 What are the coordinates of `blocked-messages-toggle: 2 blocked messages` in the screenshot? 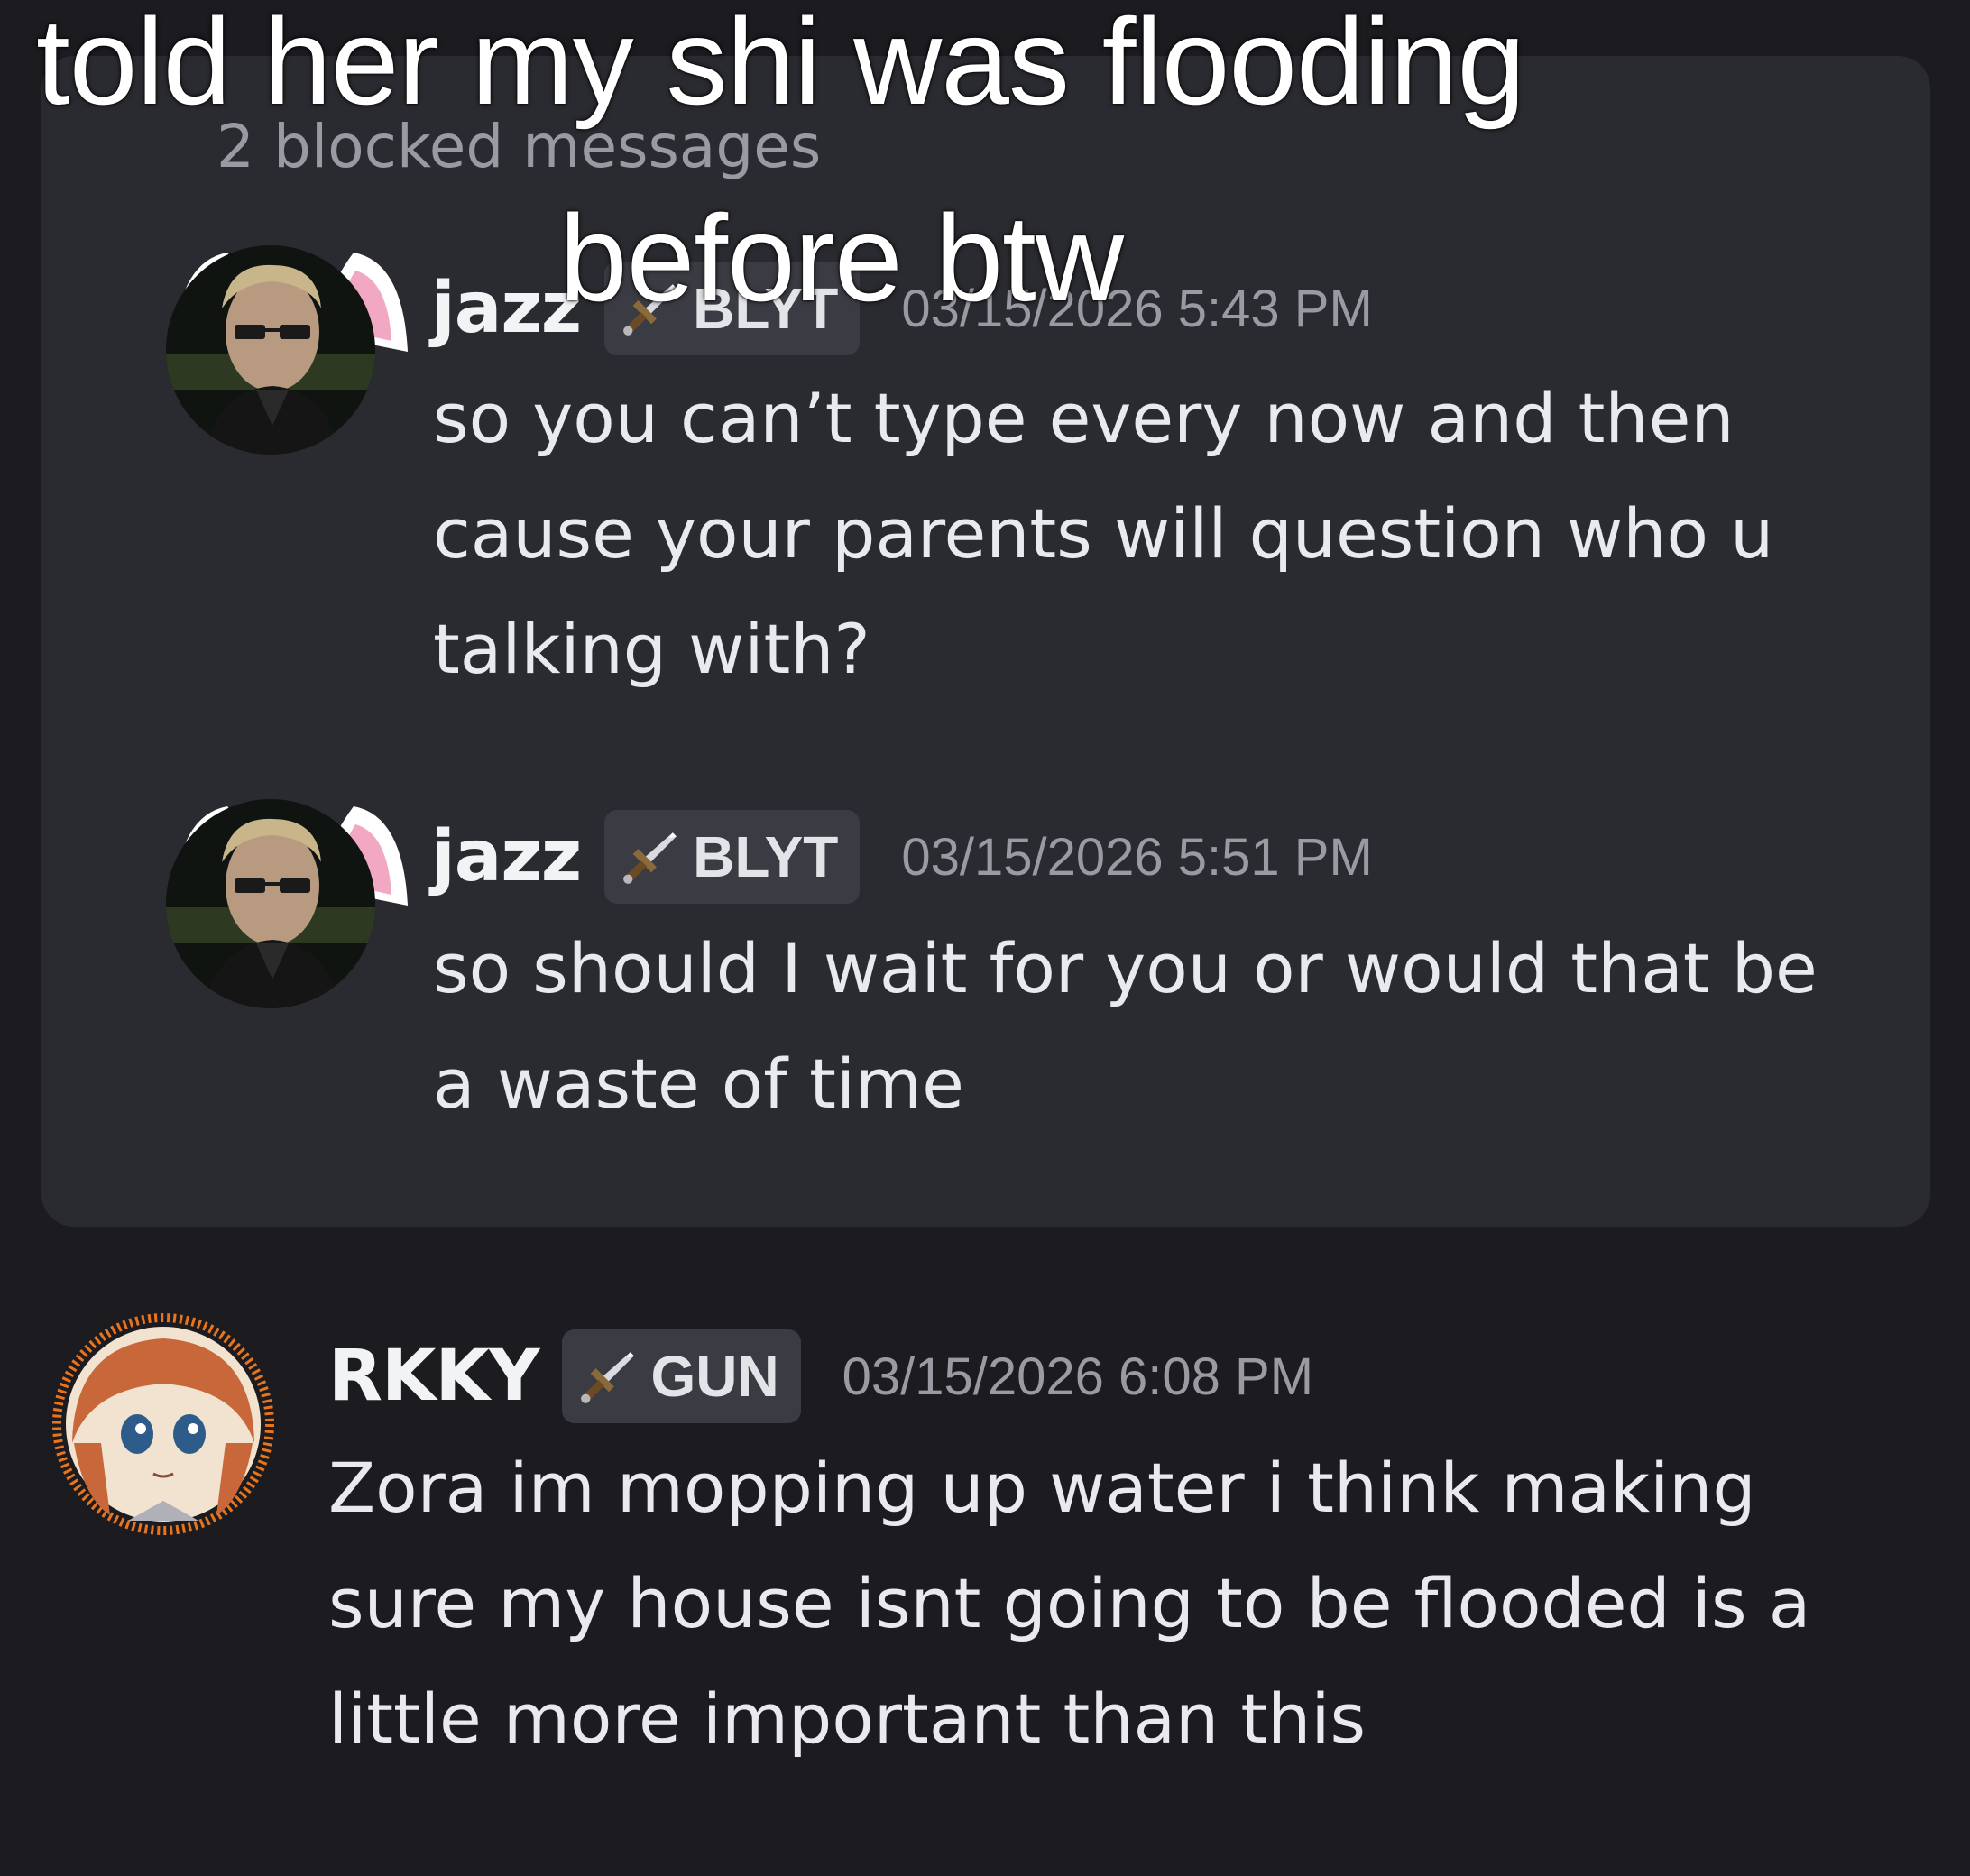 It's located at (518, 146).